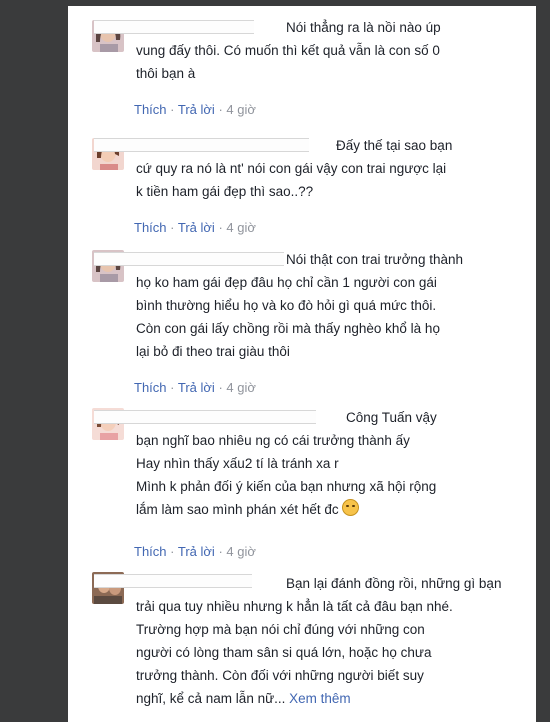 The height and width of the screenshot is (722, 550). What do you see at coordinates (213, 351) in the screenshot?
I see `comment-line: lại bỏ đi theo trai giàu thôi` at bounding box center [213, 351].